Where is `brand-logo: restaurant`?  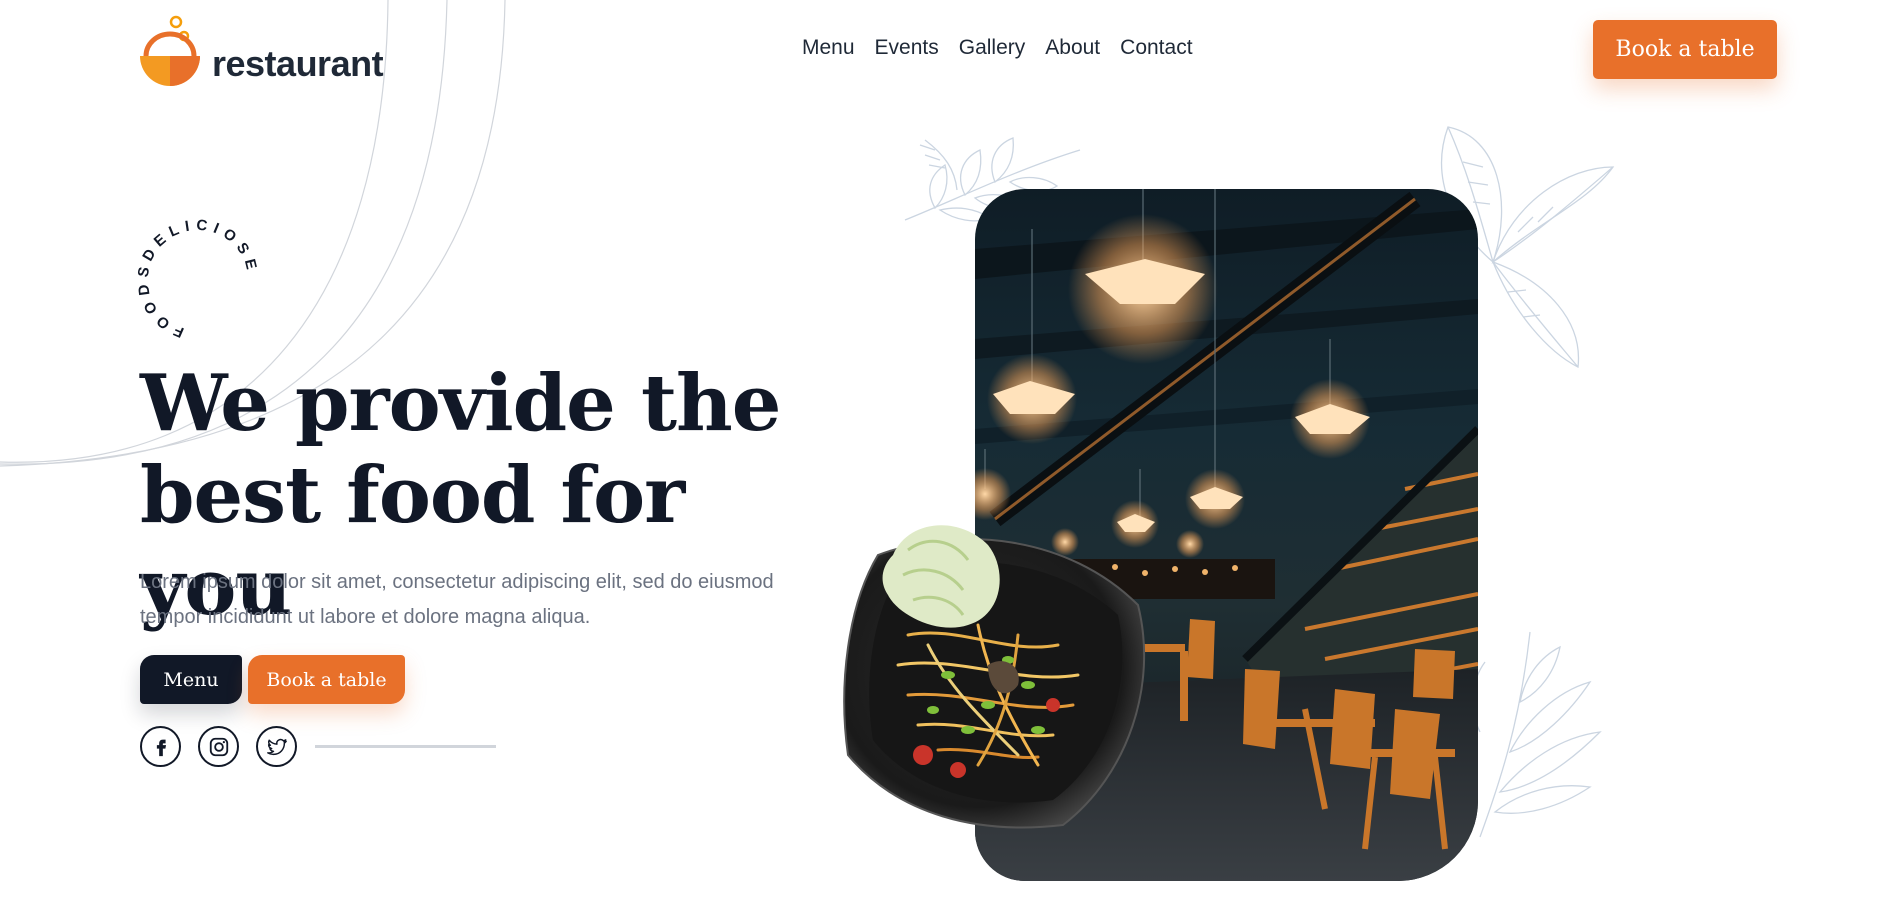
brand-logo: restaurant is located at coordinates (262, 50).